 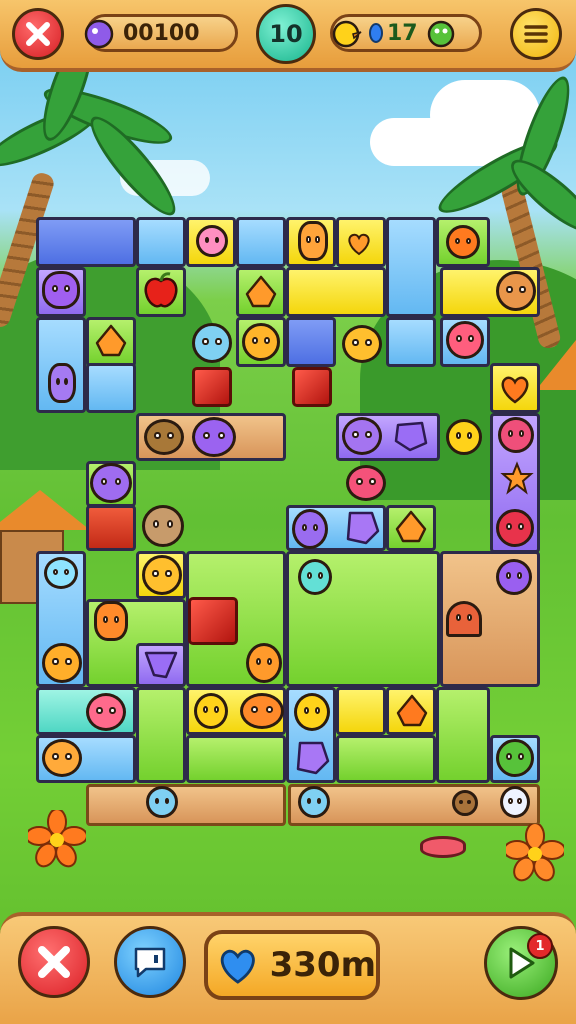 I want to click on brown-dog-creature, so click(x=516, y=291).